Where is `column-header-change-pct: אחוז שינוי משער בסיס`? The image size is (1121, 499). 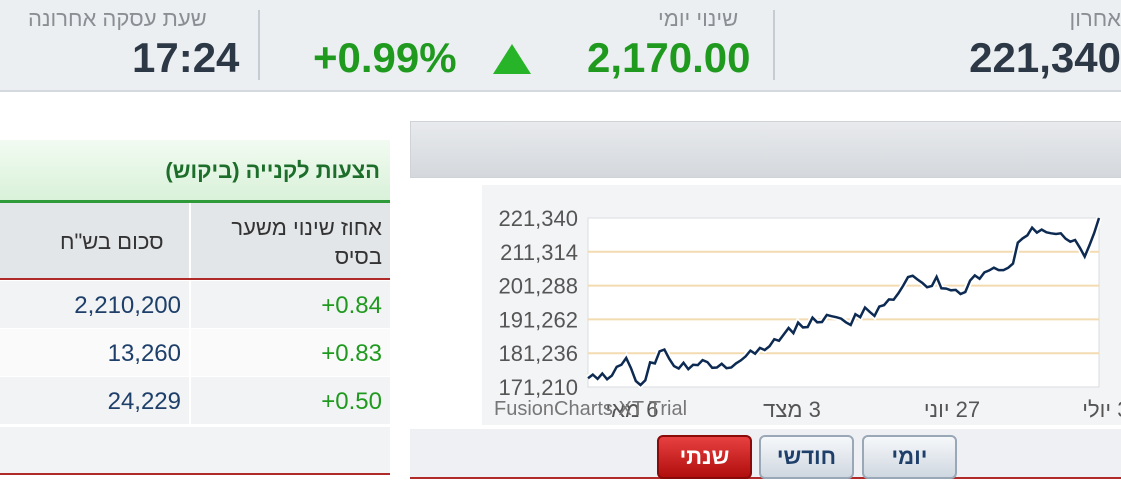
column-header-change-pct: אחוז שינוי משער בסיס is located at coordinates (306, 242).